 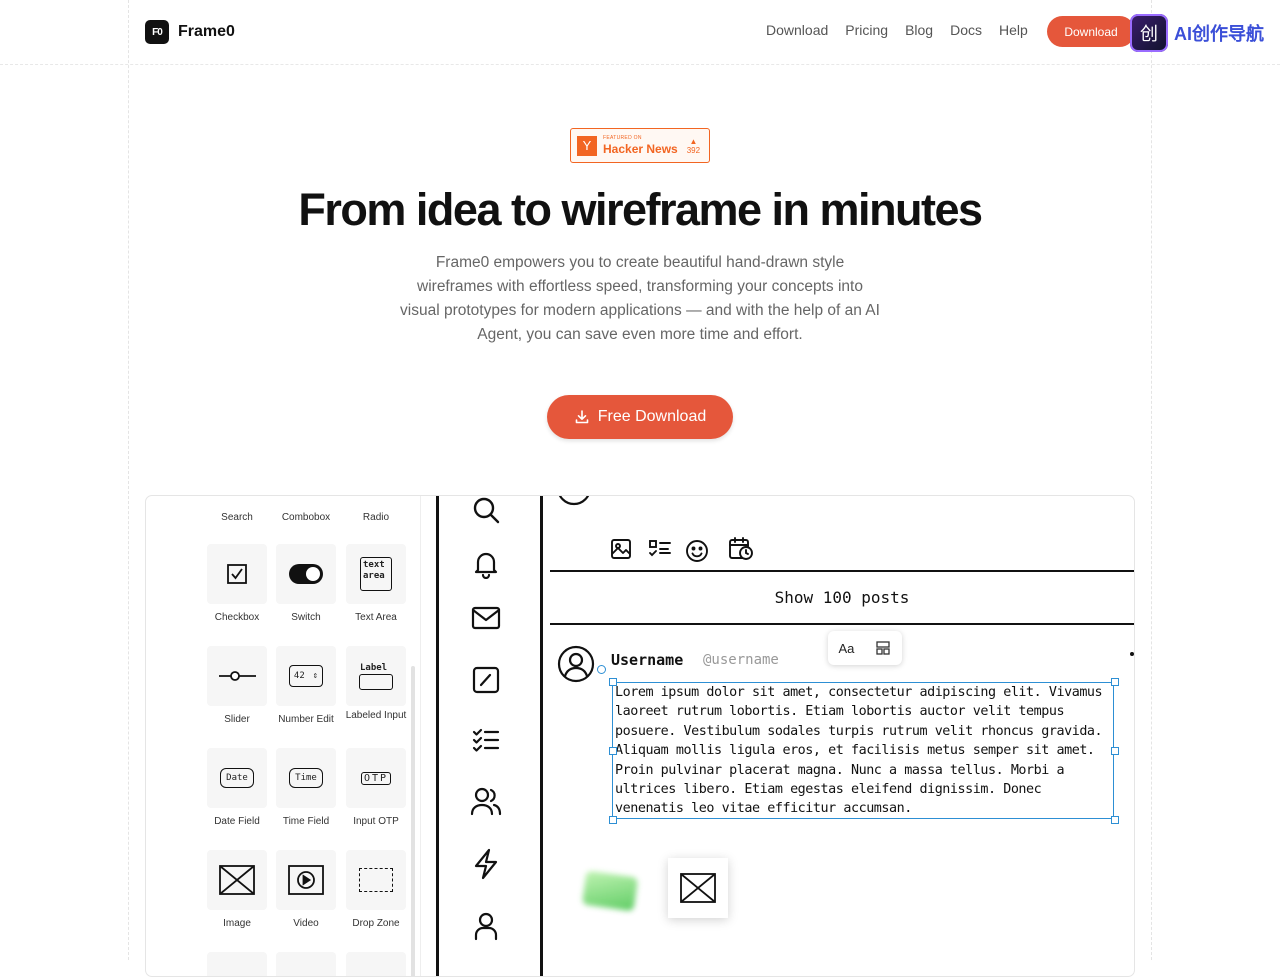 I want to click on tile-input-otp: OTP Input OTP, so click(x=376, y=787).